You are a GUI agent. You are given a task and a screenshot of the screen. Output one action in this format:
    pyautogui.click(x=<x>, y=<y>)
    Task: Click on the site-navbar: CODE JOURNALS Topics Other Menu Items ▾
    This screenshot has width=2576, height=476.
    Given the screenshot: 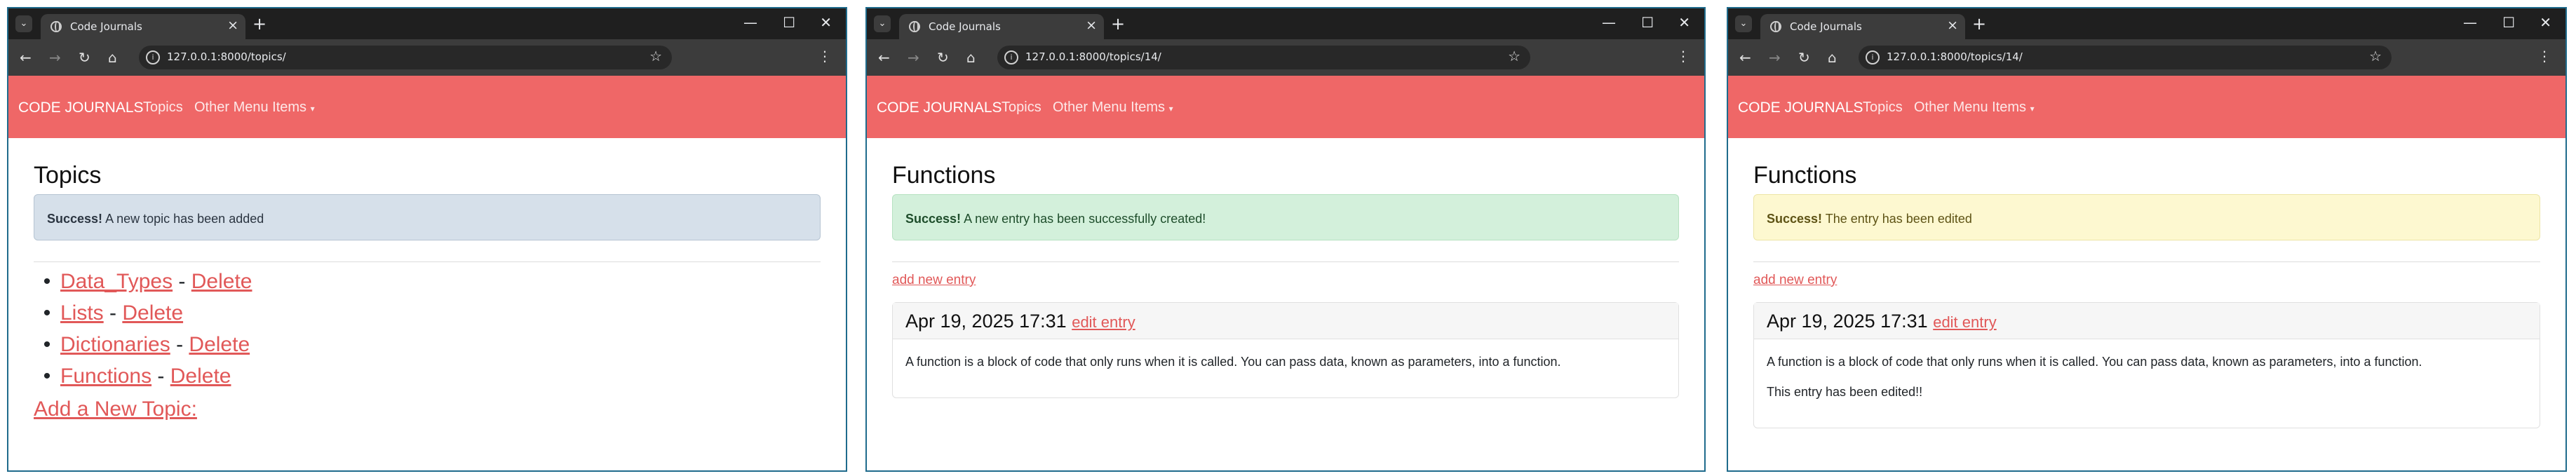 What is the action you would take?
    pyautogui.click(x=427, y=107)
    